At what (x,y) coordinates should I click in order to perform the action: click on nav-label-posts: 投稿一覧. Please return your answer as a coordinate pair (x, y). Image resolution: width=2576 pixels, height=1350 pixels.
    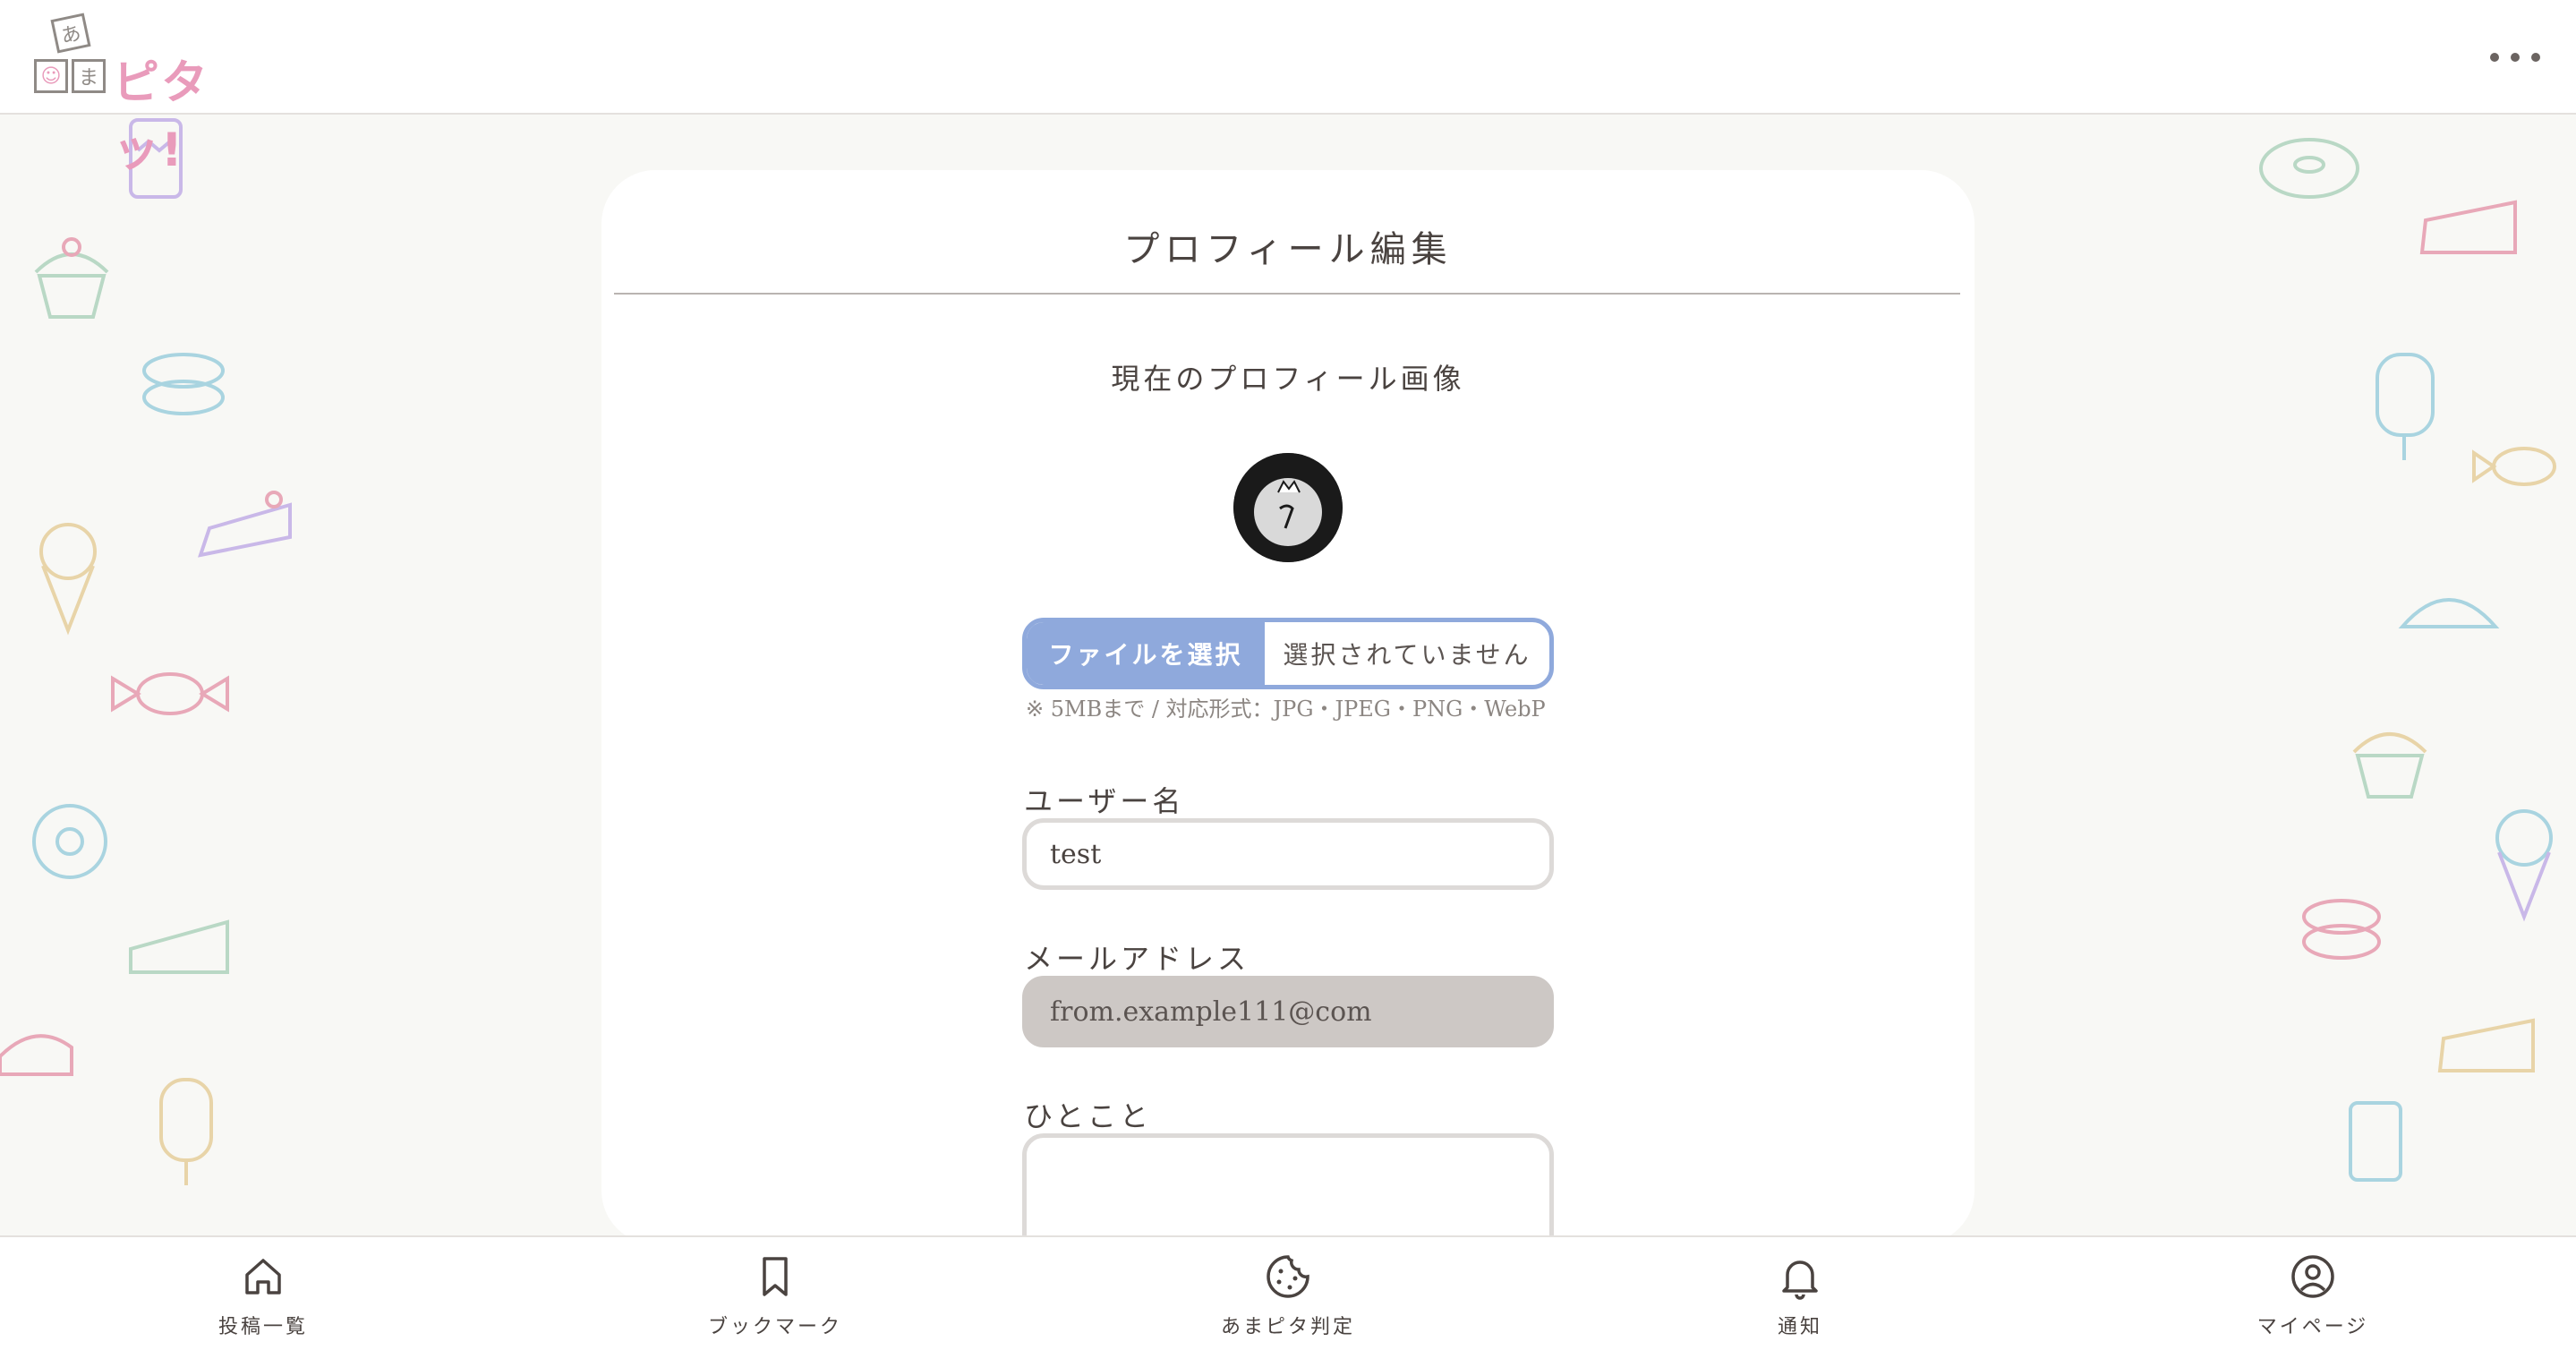
    Looking at the image, I should click on (263, 1327).